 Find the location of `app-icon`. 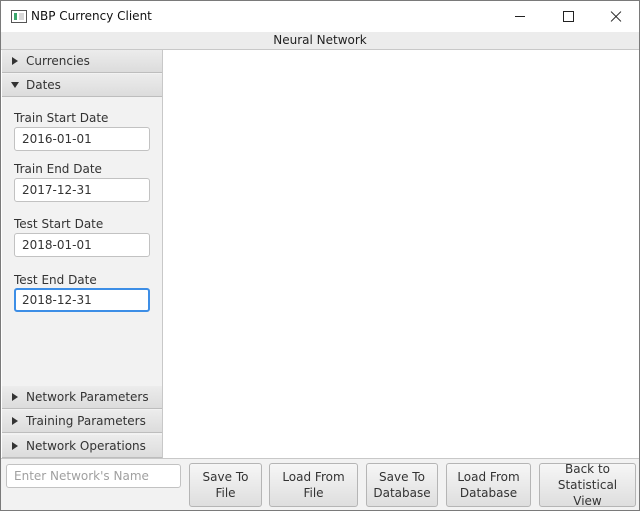

app-icon is located at coordinates (19, 16).